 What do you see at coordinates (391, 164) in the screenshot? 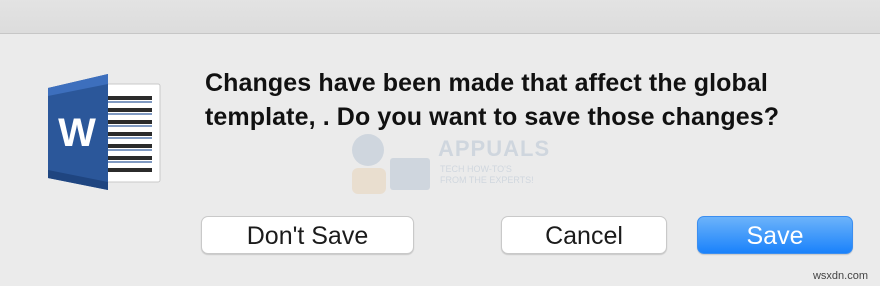
I see `watermark-mascot-icon` at bounding box center [391, 164].